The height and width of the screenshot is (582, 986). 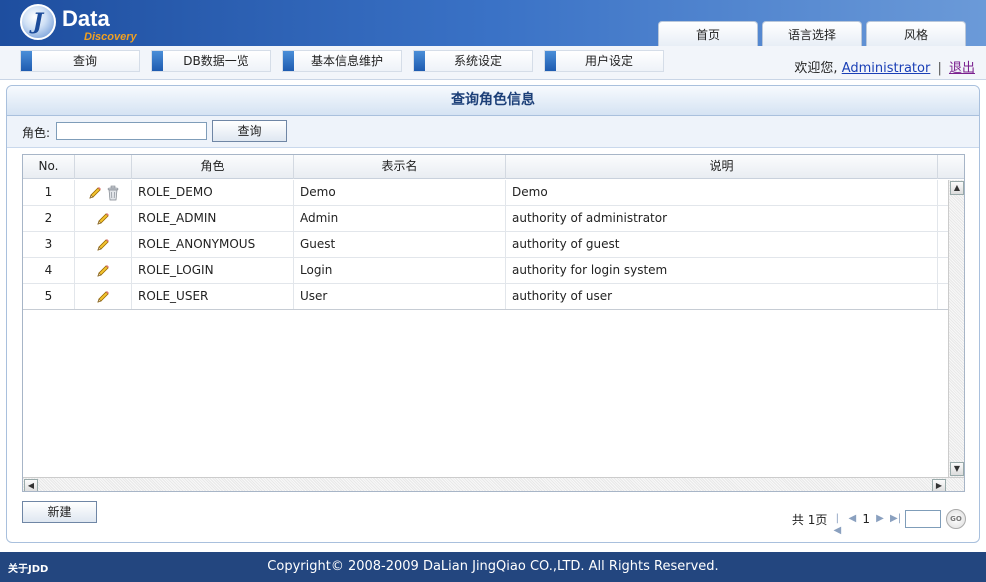 I want to click on role-search-input, so click(x=131, y=131).